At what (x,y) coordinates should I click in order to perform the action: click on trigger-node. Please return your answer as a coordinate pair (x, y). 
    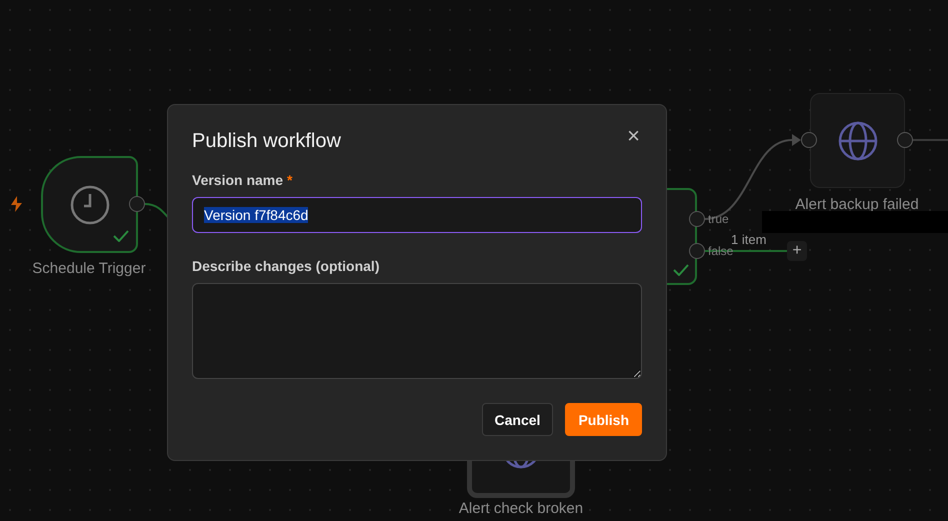
    Looking at the image, I should click on (89, 204).